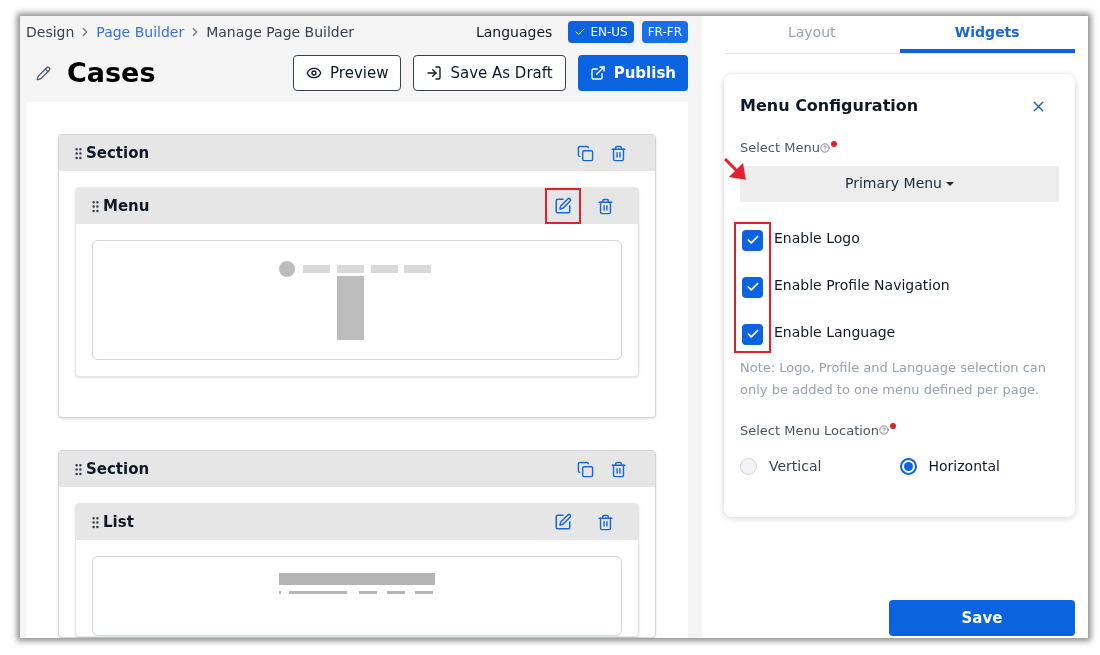  Describe the element at coordinates (950, 183) in the screenshot. I see `caret-icon` at that location.